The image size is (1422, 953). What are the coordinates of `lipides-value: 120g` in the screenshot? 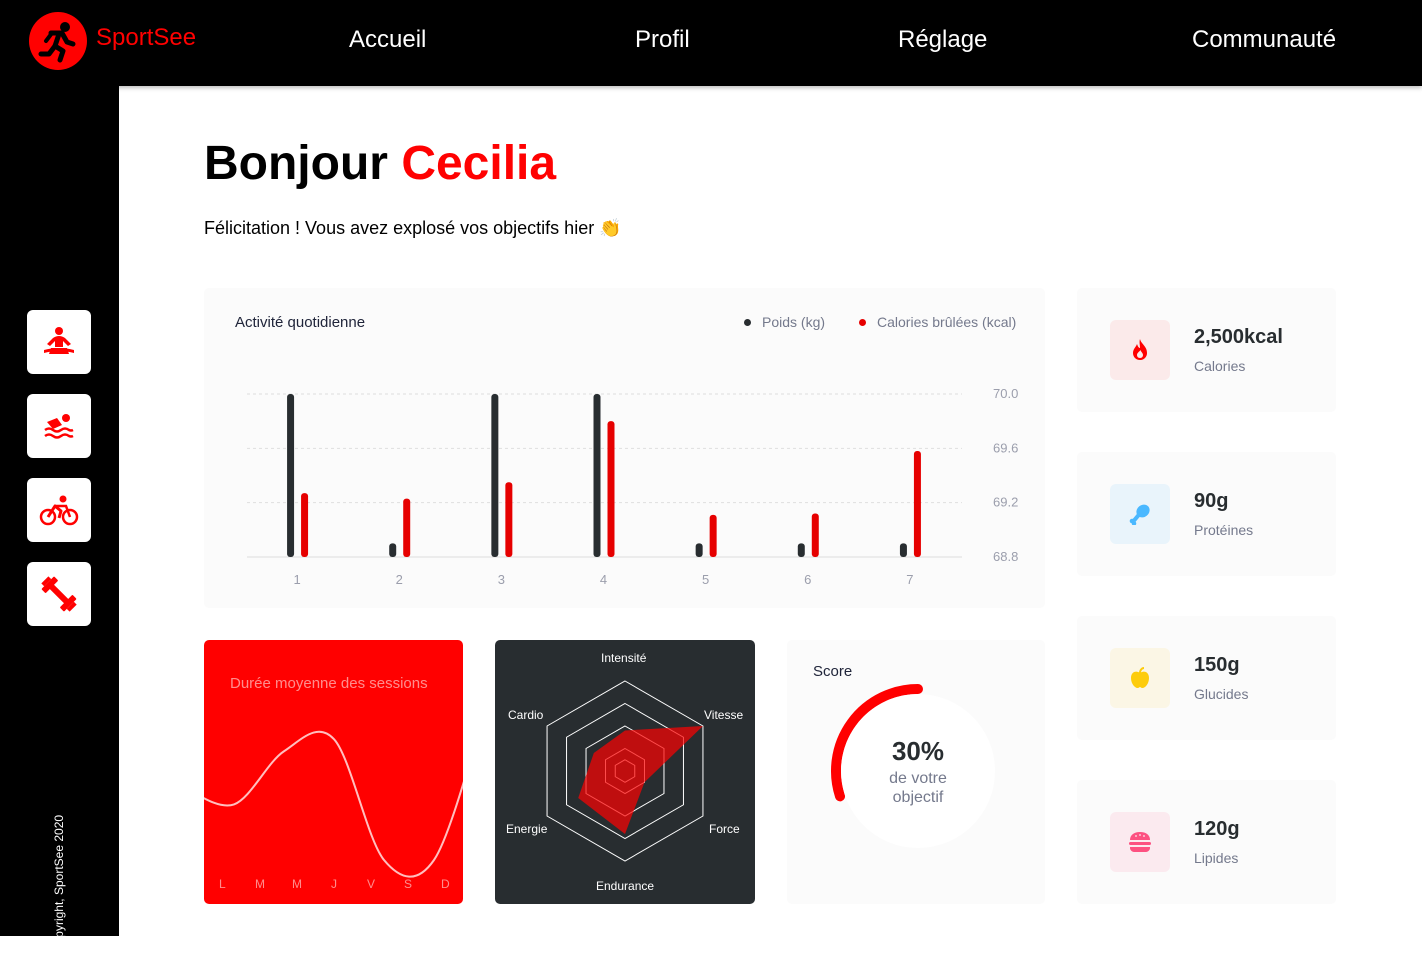 It's located at (1217, 829).